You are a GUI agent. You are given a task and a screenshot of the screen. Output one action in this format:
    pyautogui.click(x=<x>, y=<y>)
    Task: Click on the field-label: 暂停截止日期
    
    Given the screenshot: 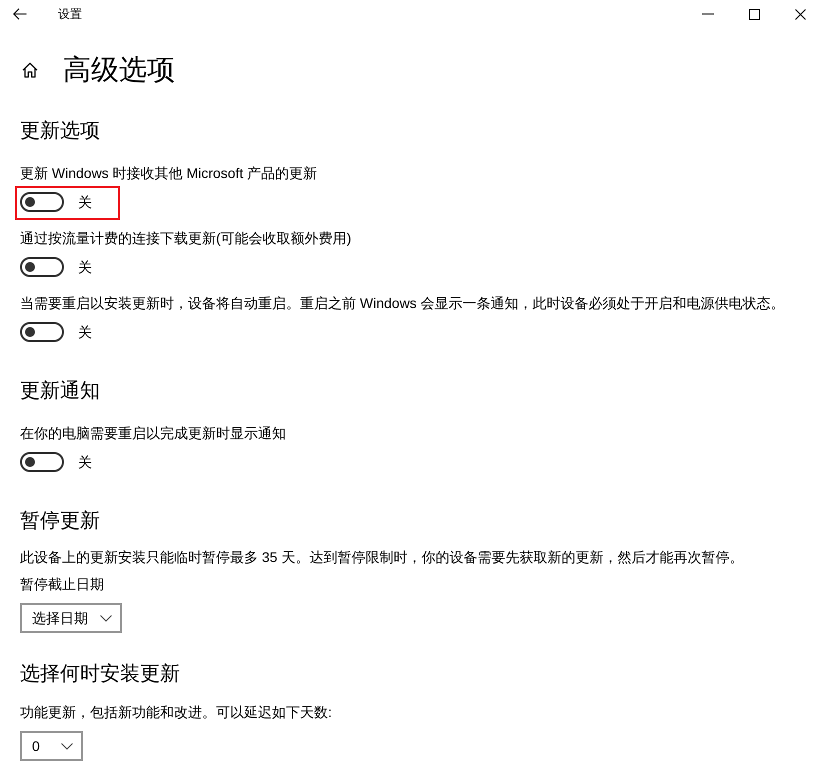 What is the action you would take?
    pyautogui.click(x=62, y=584)
    